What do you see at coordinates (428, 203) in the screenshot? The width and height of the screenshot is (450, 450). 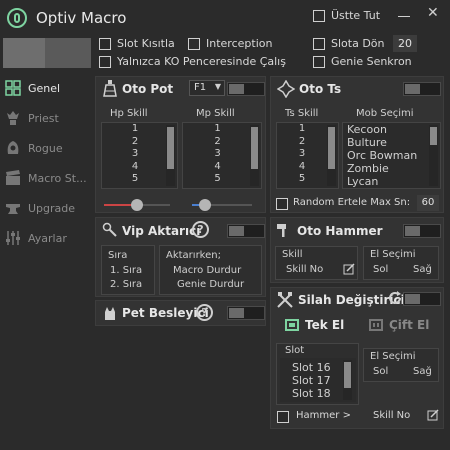 I see `random-delay-input: 60` at bounding box center [428, 203].